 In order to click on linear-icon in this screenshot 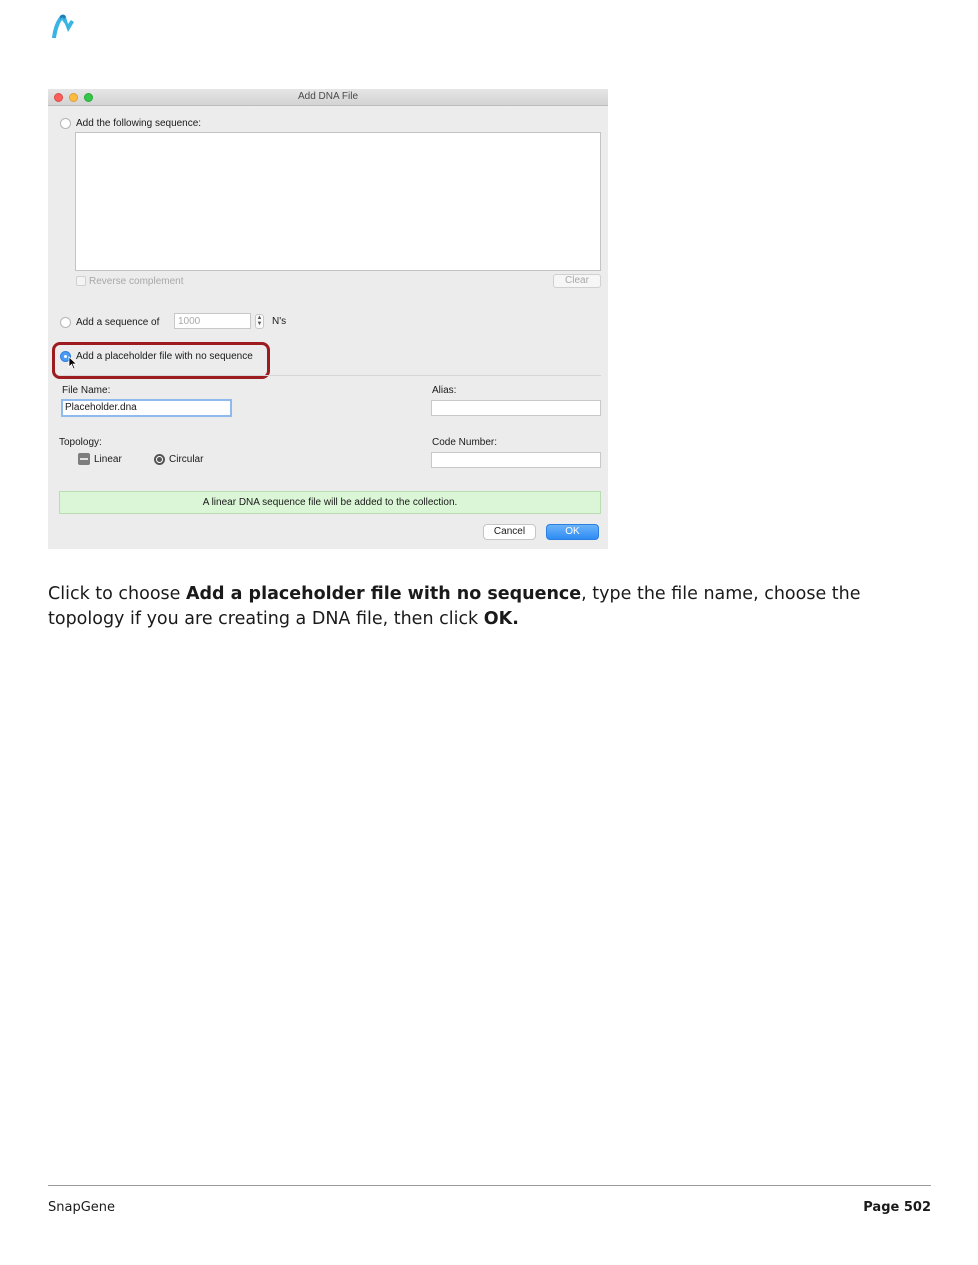, I will do `click(84, 459)`.